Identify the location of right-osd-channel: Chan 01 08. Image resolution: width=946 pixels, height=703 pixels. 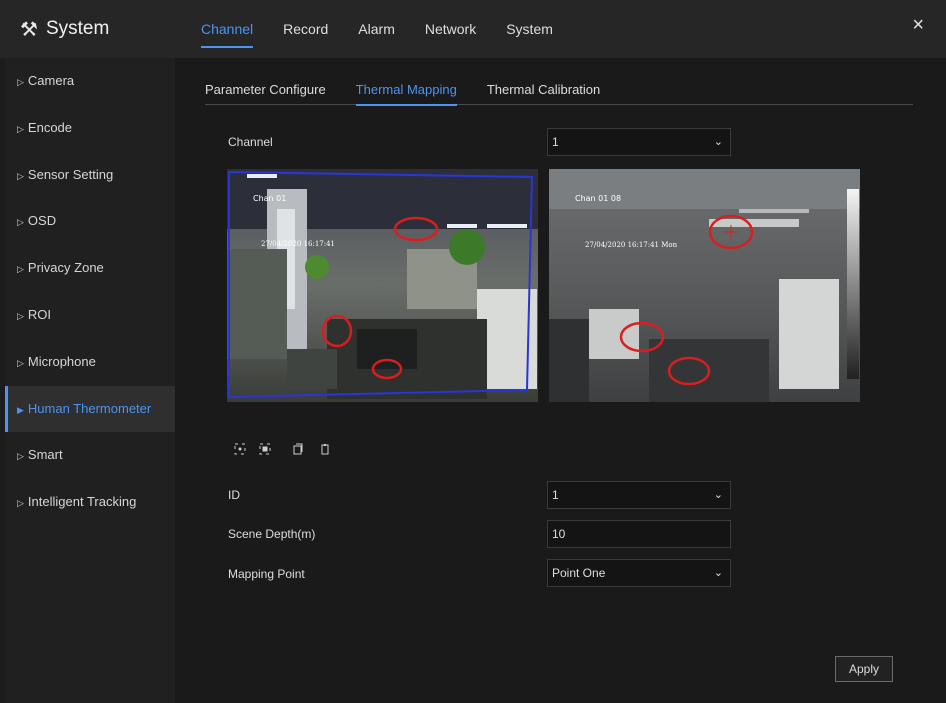
(598, 198).